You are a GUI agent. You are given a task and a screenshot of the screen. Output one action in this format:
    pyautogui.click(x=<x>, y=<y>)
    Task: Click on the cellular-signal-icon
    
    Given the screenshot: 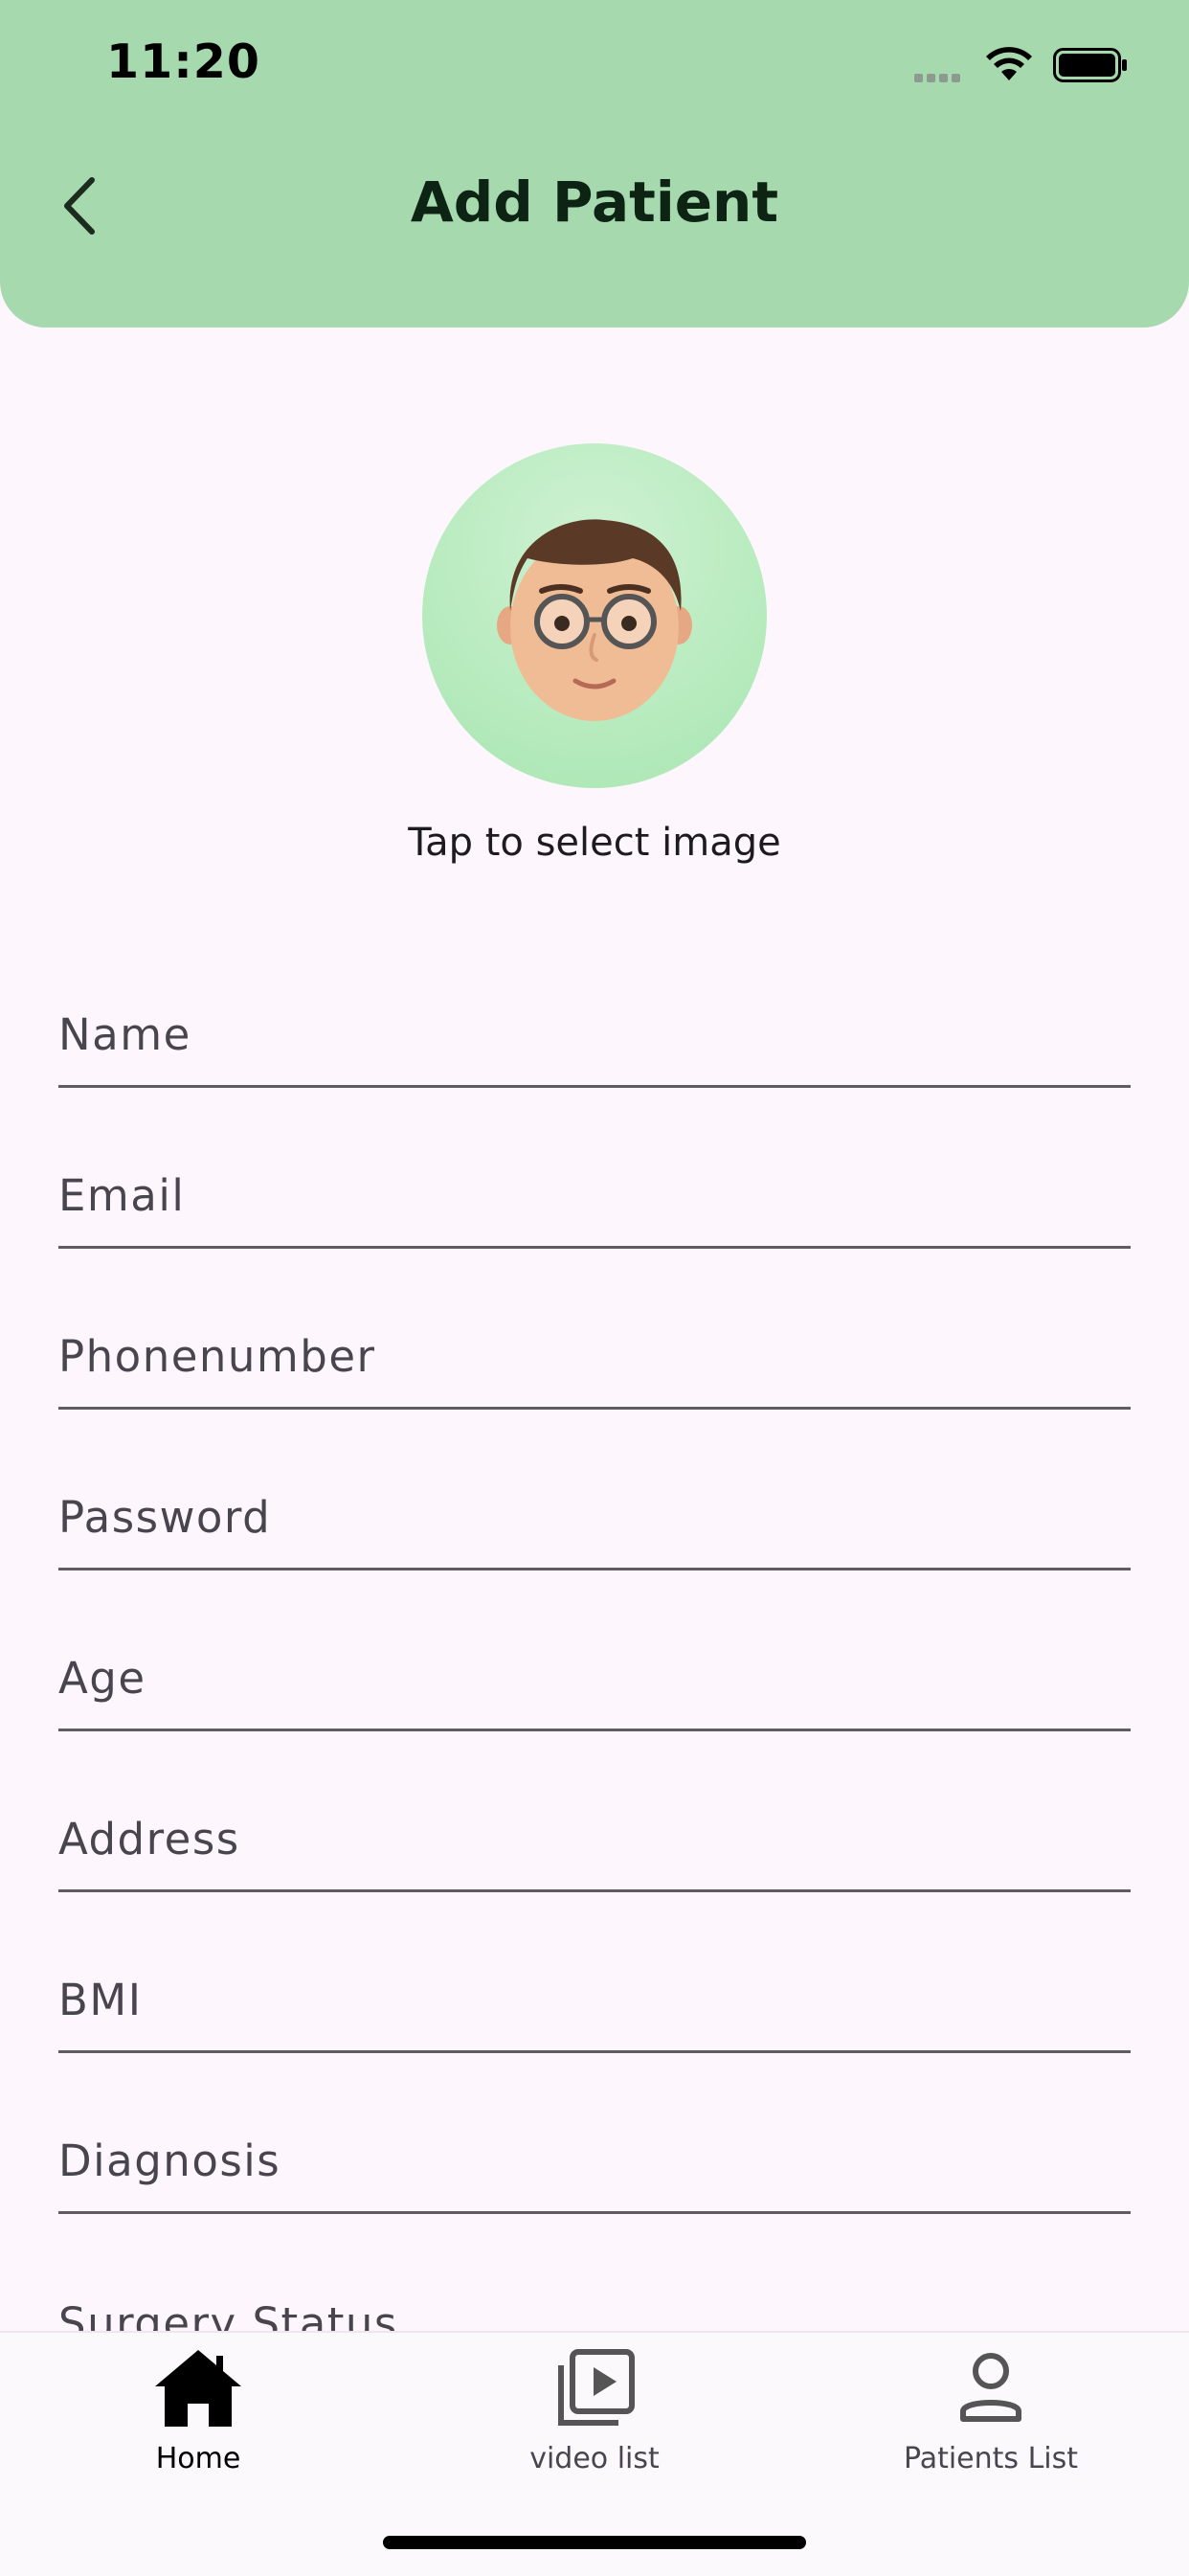 What is the action you would take?
    pyautogui.click(x=939, y=77)
    